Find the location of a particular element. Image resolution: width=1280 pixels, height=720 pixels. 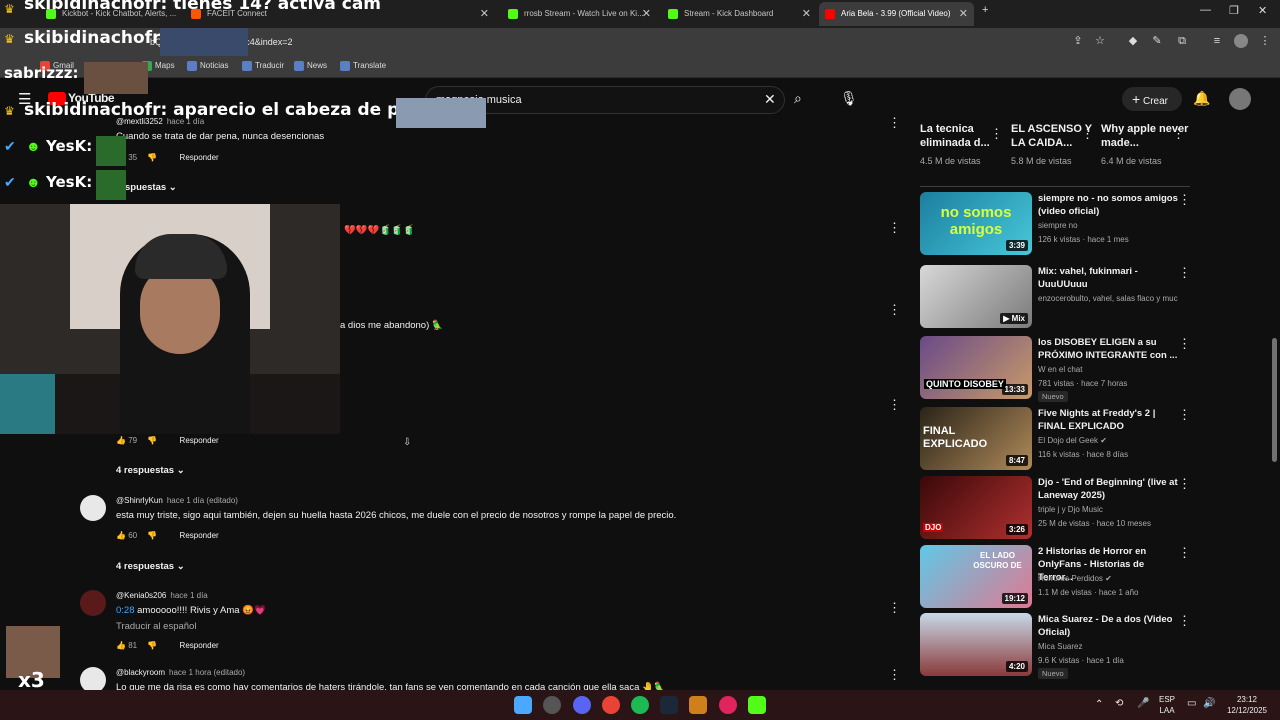

obs-icon is located at coordinates (552, 705).